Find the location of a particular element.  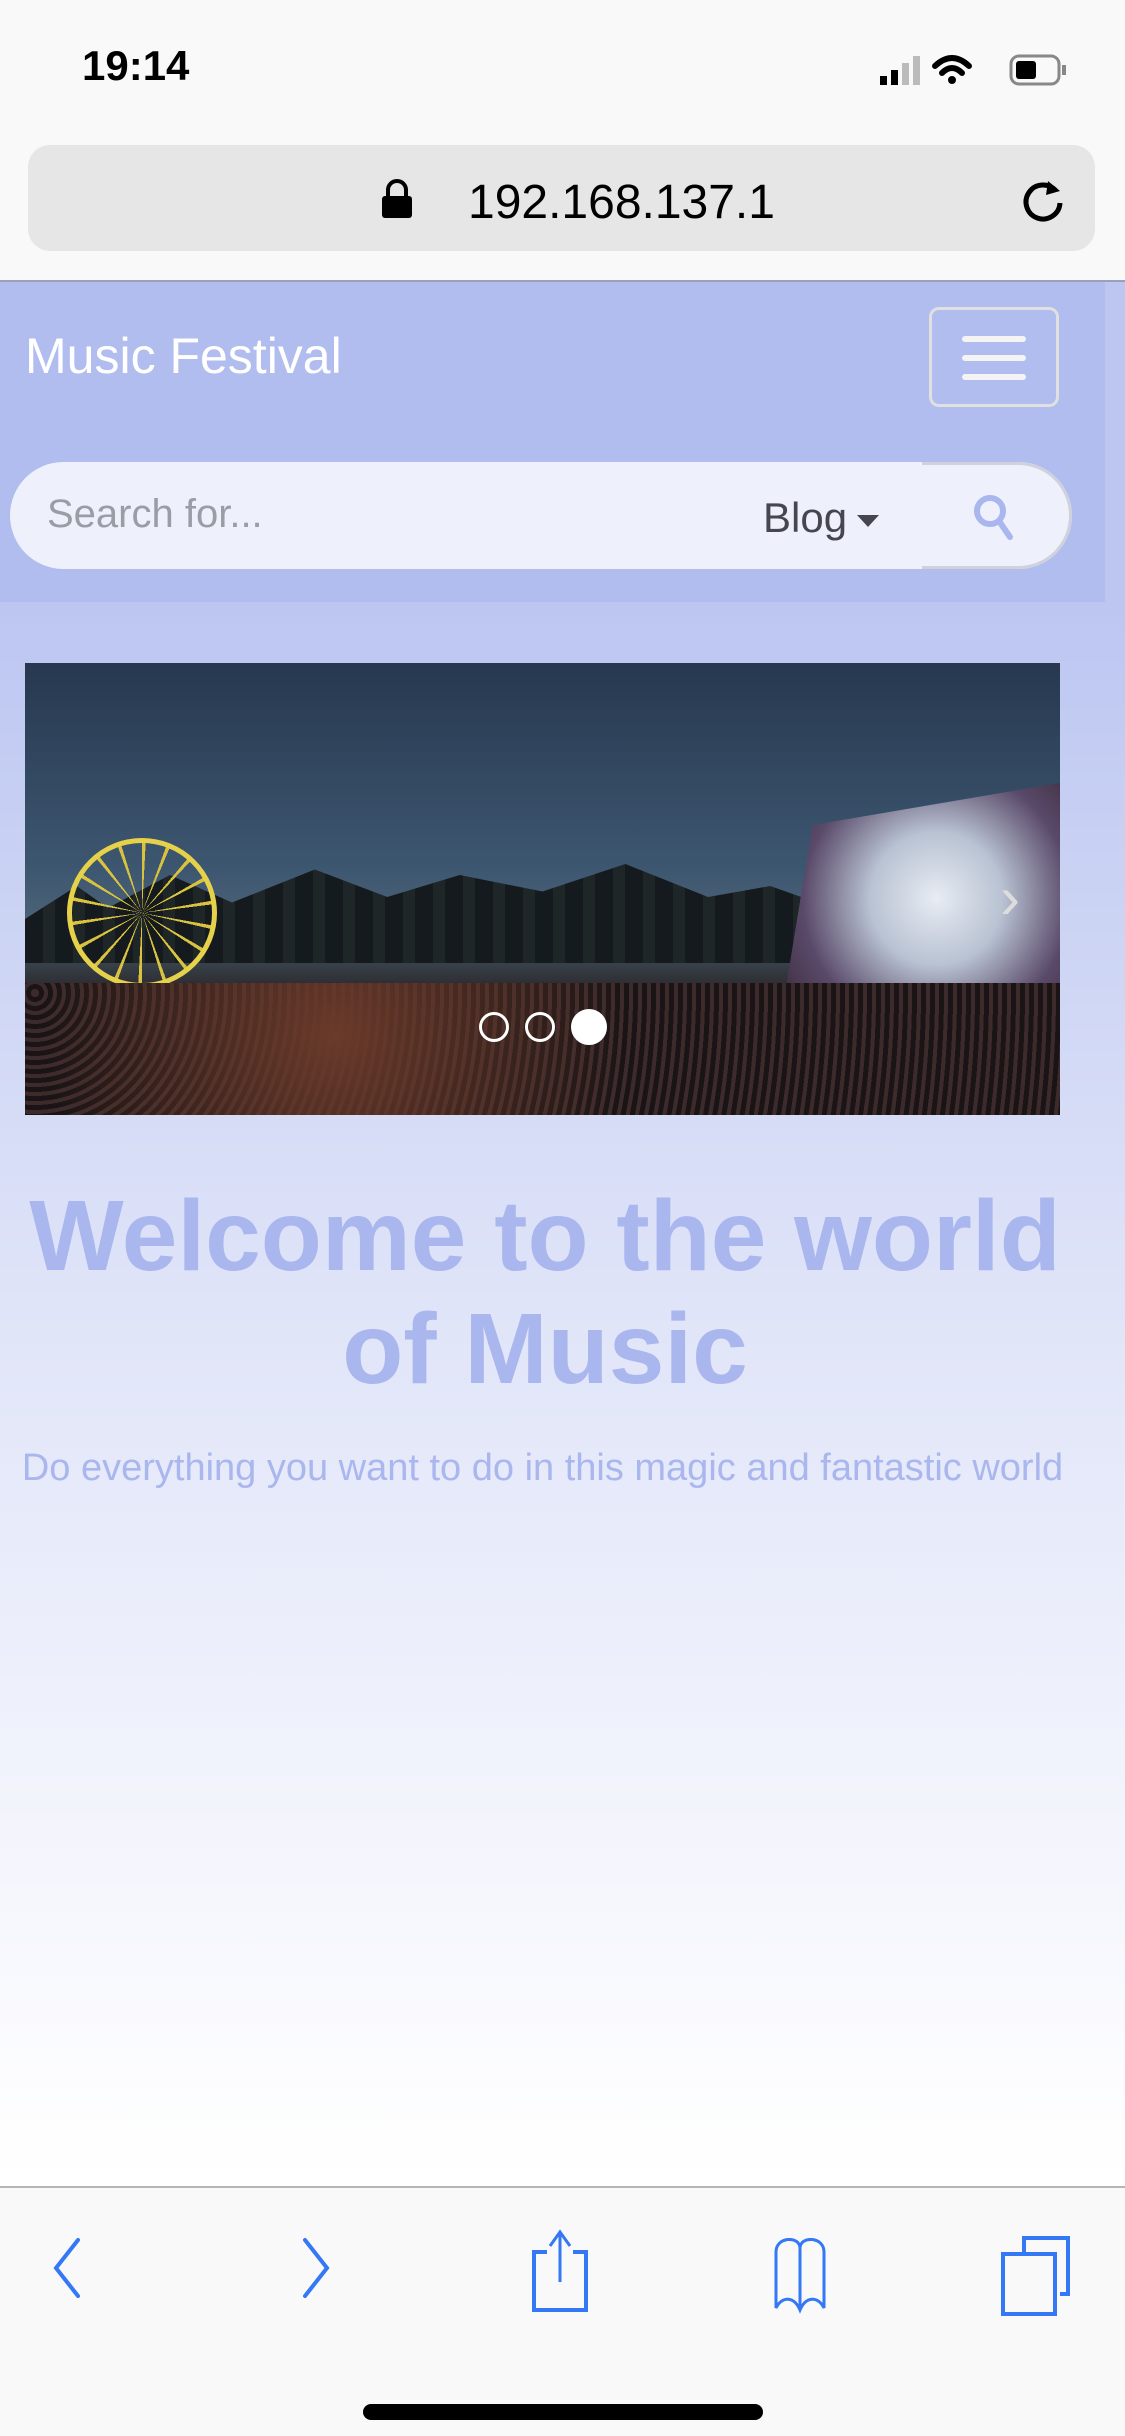

browser-toolbar is located at coordinates (562, 2311).